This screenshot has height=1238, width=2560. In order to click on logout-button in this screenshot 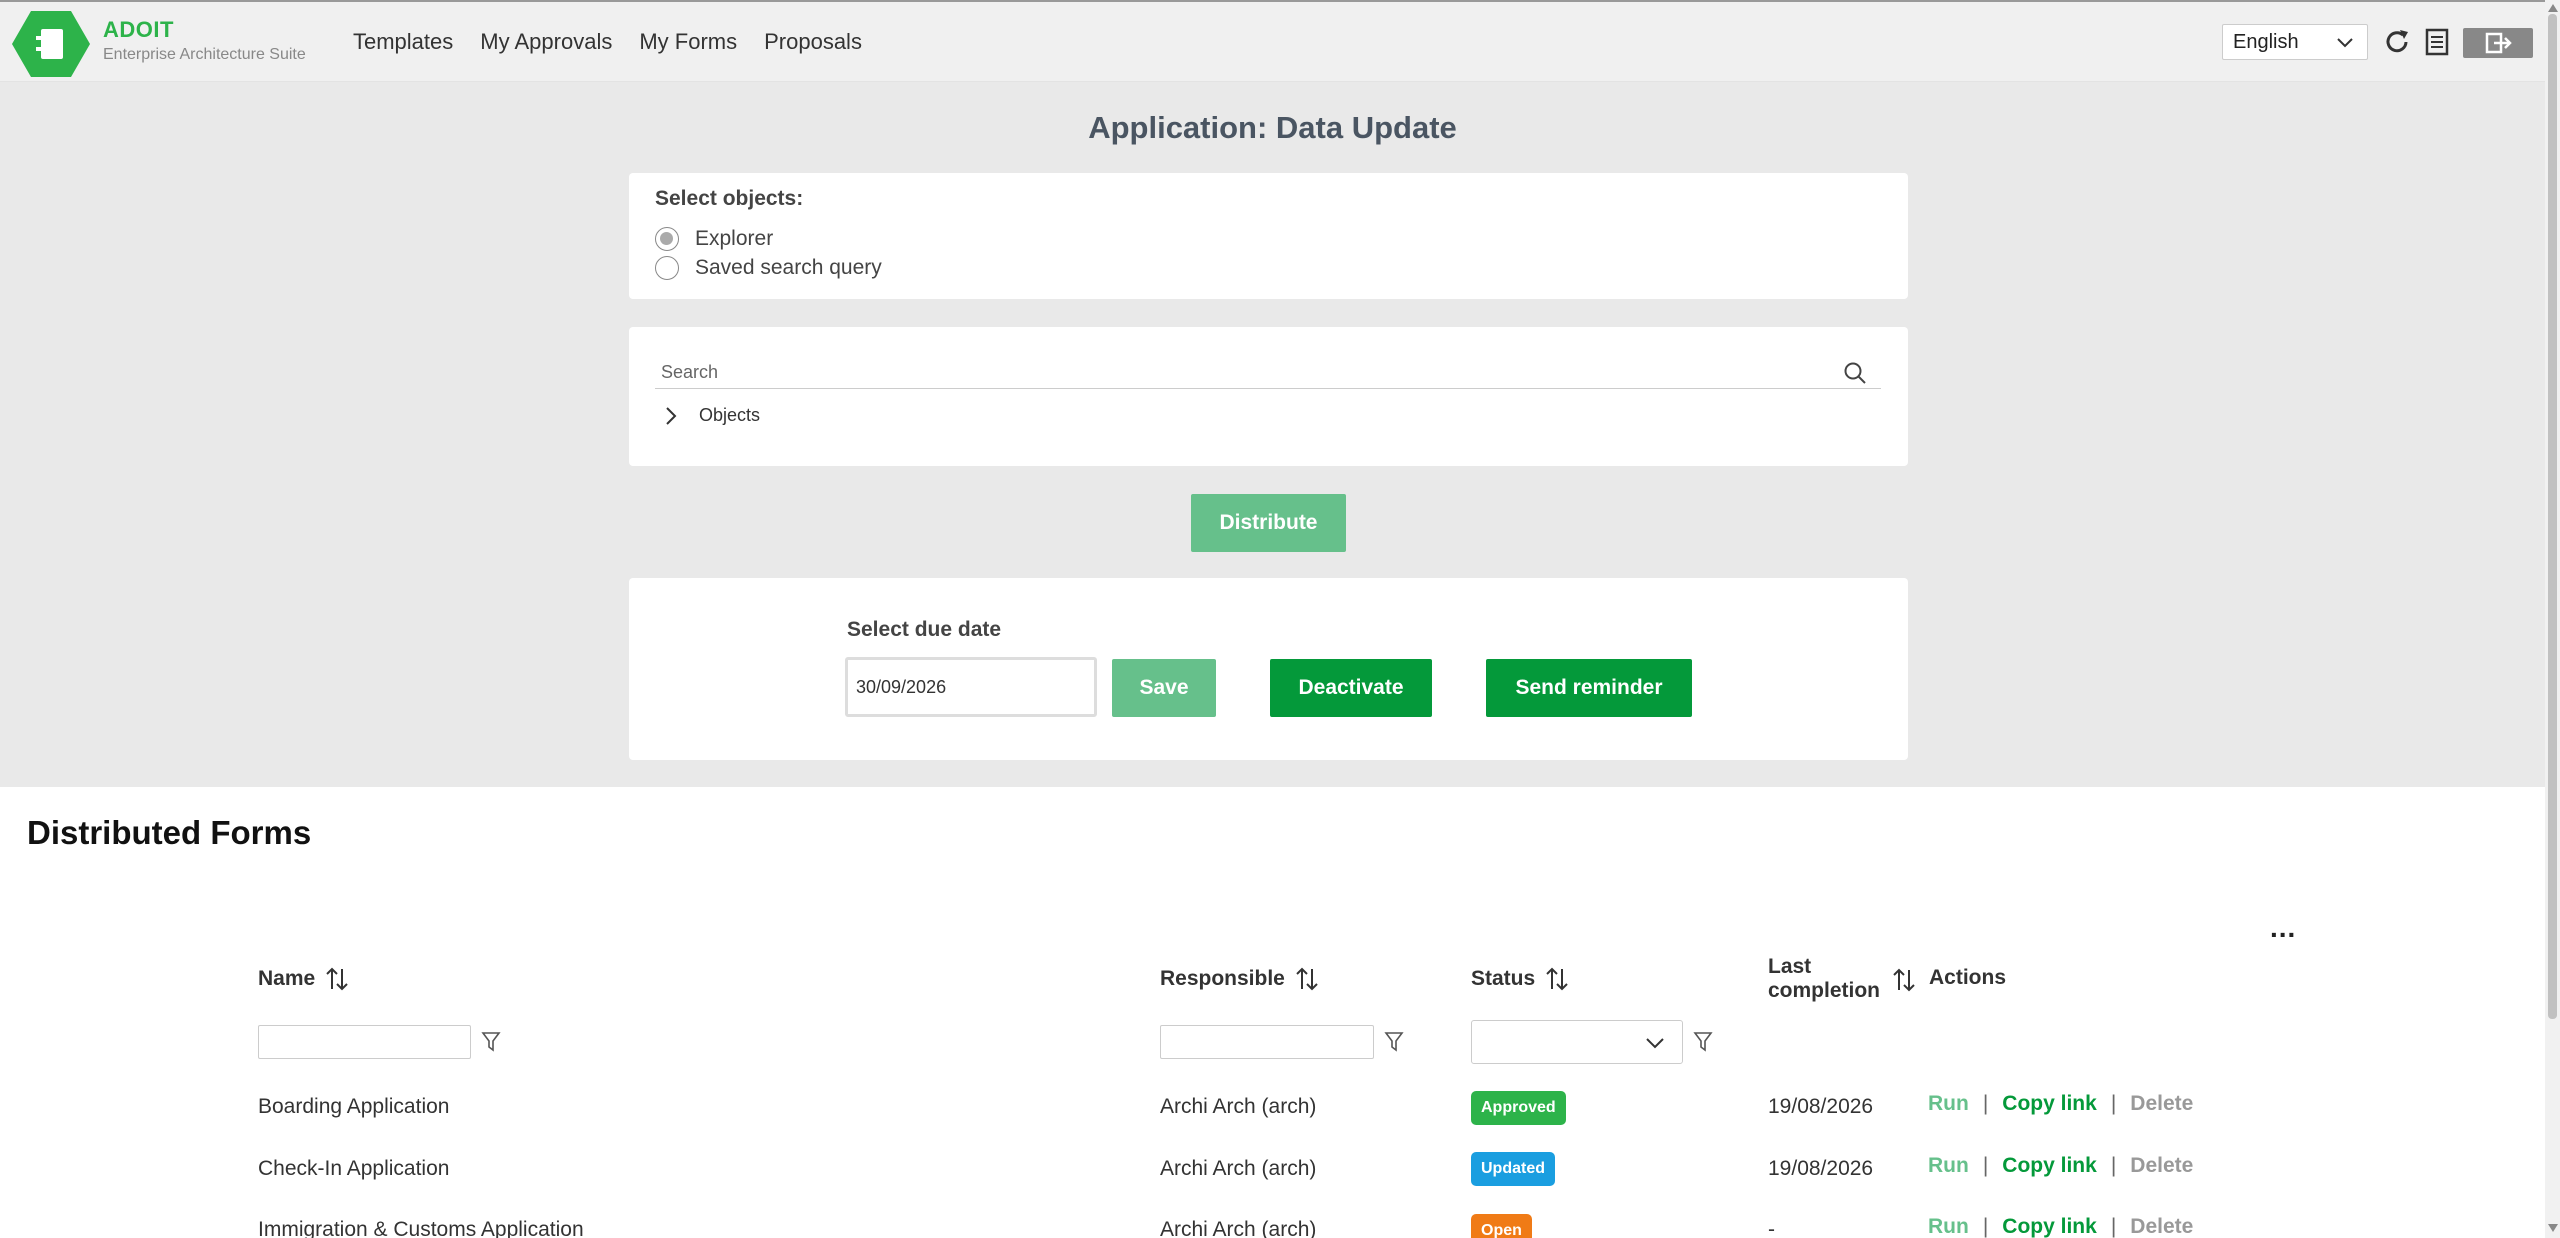, I will do `click(2498, 43)`.